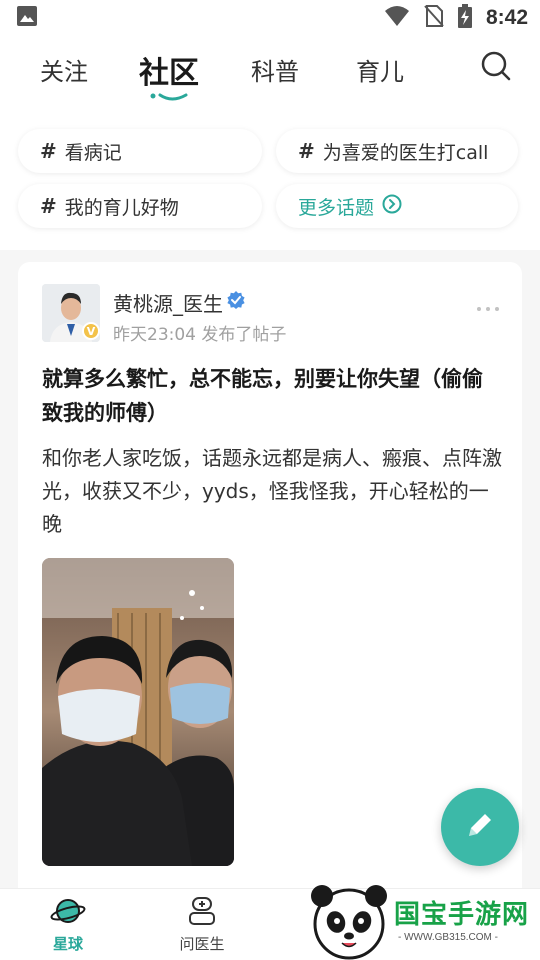 Image resolution: width=540 pixels, height=960 pixels. What do you see at coordinates (67, 944) in the screenshot?
I see `nav-label: 星球` at bounding box center [67, 944].